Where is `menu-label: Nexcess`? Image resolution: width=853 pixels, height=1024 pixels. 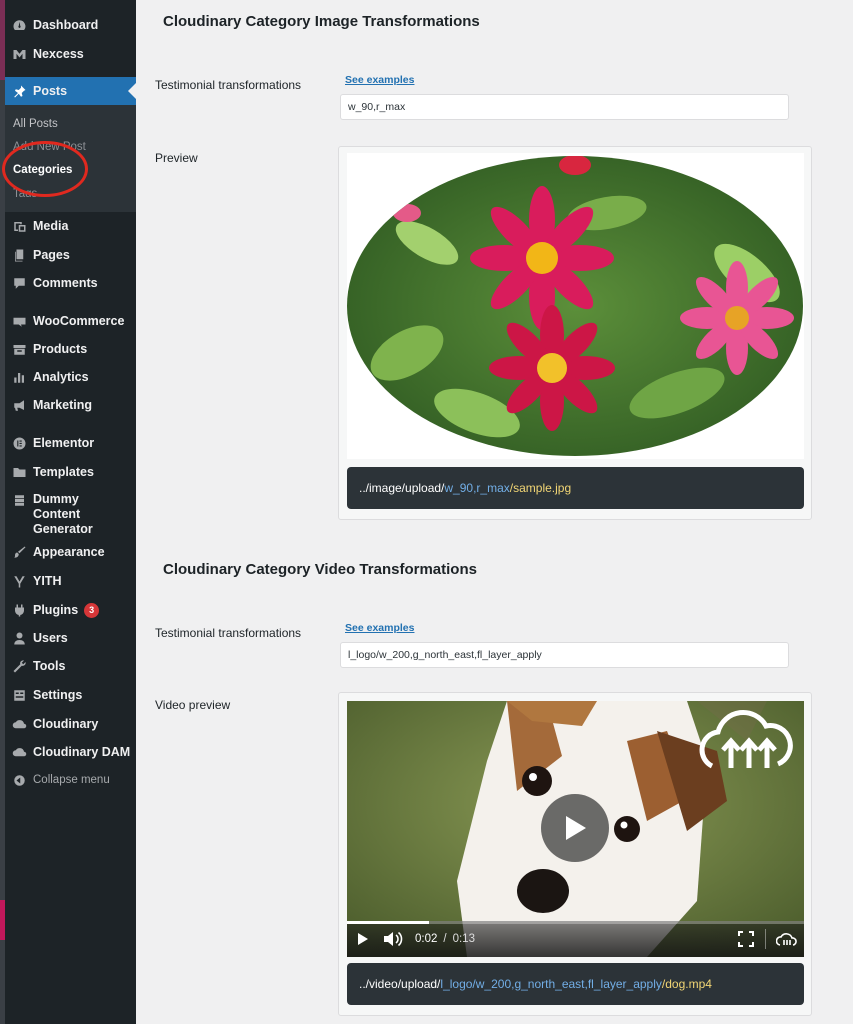 menu-label: Nexcess is located at coordinates (58, 54).